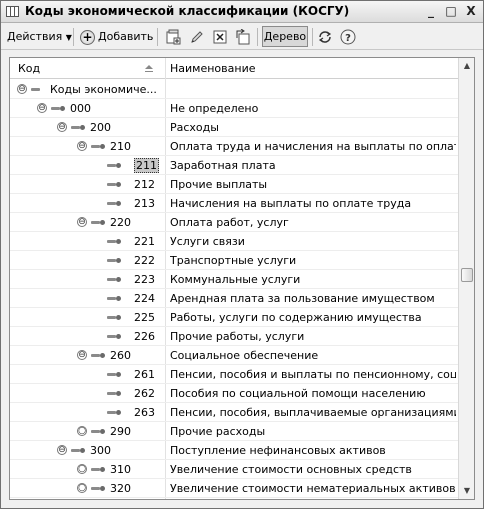  I want to click on row-name: Заработная плата, so click(223, 165).